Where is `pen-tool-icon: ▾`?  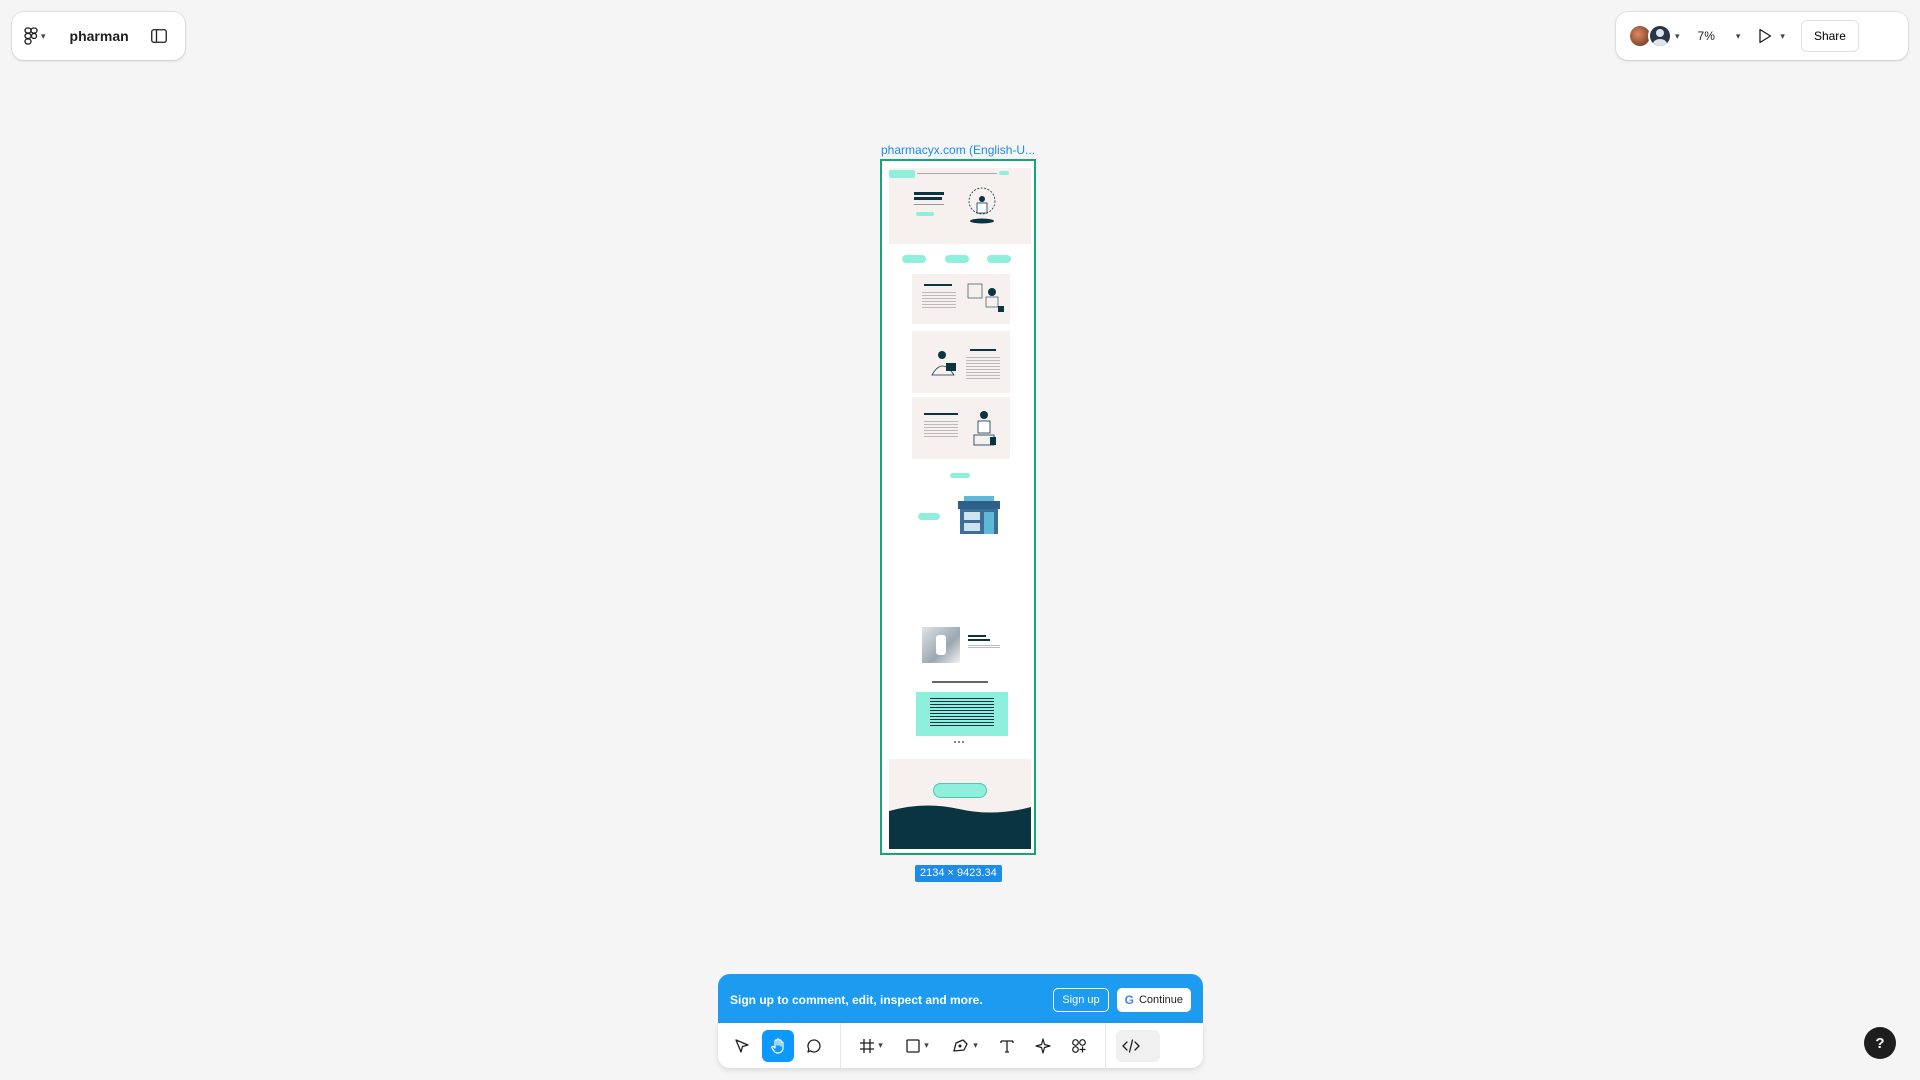 pen-tool-icon: ▾ is located at coordinates (965, 1046).